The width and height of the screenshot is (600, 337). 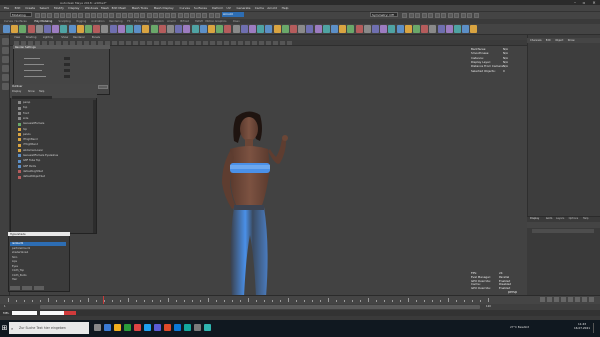 What do you see at coordinates (159, 21) in the screenshot?
I see `shelf-tab: Custom` at bounding box center [159, 21].